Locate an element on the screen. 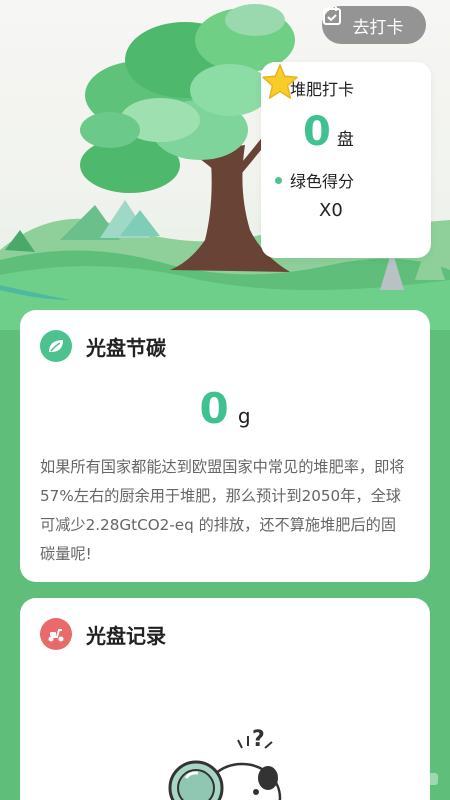 This screenshot has width=450, height=800. watermark-logo: pc6 is located at coordinates (405, 781).